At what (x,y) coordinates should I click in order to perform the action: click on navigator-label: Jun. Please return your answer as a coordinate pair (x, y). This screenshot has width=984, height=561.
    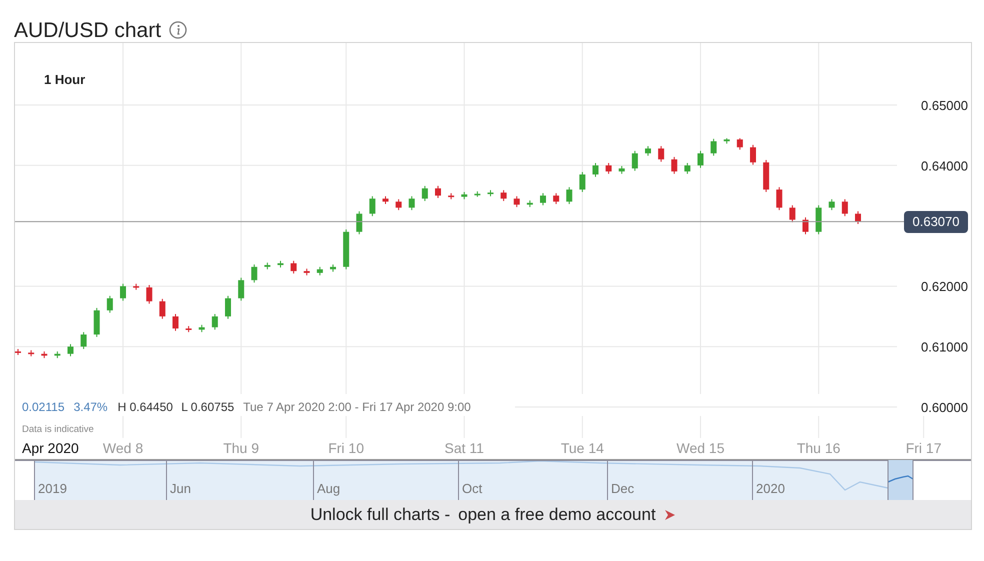
    Looking at the image, I should click on (180, 488).